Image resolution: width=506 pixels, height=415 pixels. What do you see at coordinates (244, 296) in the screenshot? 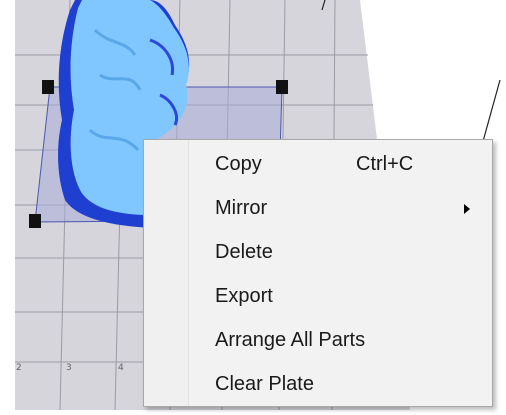
I see `menu-item-label: Export` at bounding box center [244, 296].